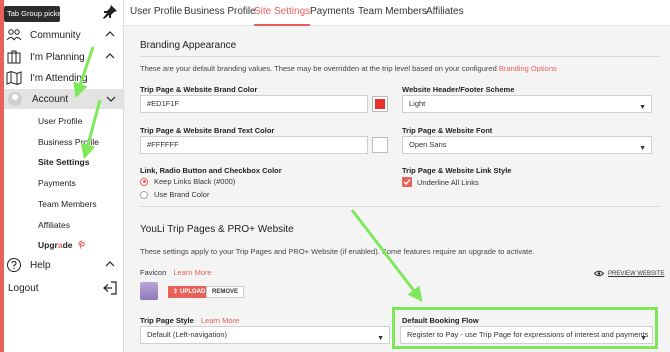  I want to click on underline-checkbox, so click(407, 182).